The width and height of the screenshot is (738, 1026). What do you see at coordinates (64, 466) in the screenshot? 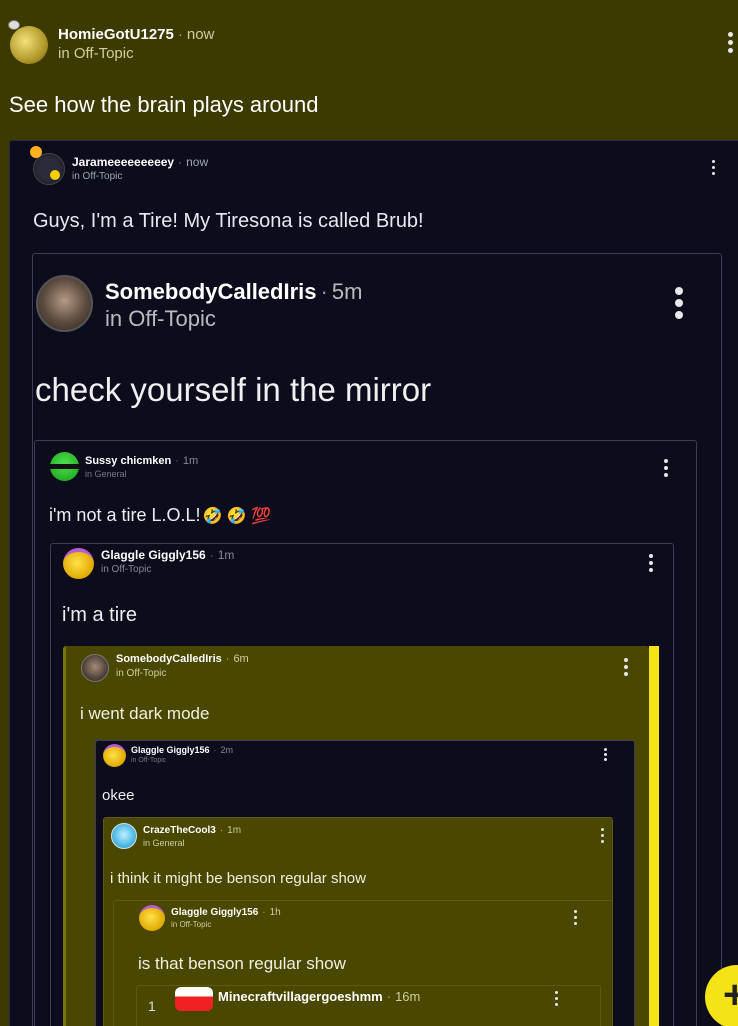
I see `sunglasses-icon` at bounding box center [64, 466].